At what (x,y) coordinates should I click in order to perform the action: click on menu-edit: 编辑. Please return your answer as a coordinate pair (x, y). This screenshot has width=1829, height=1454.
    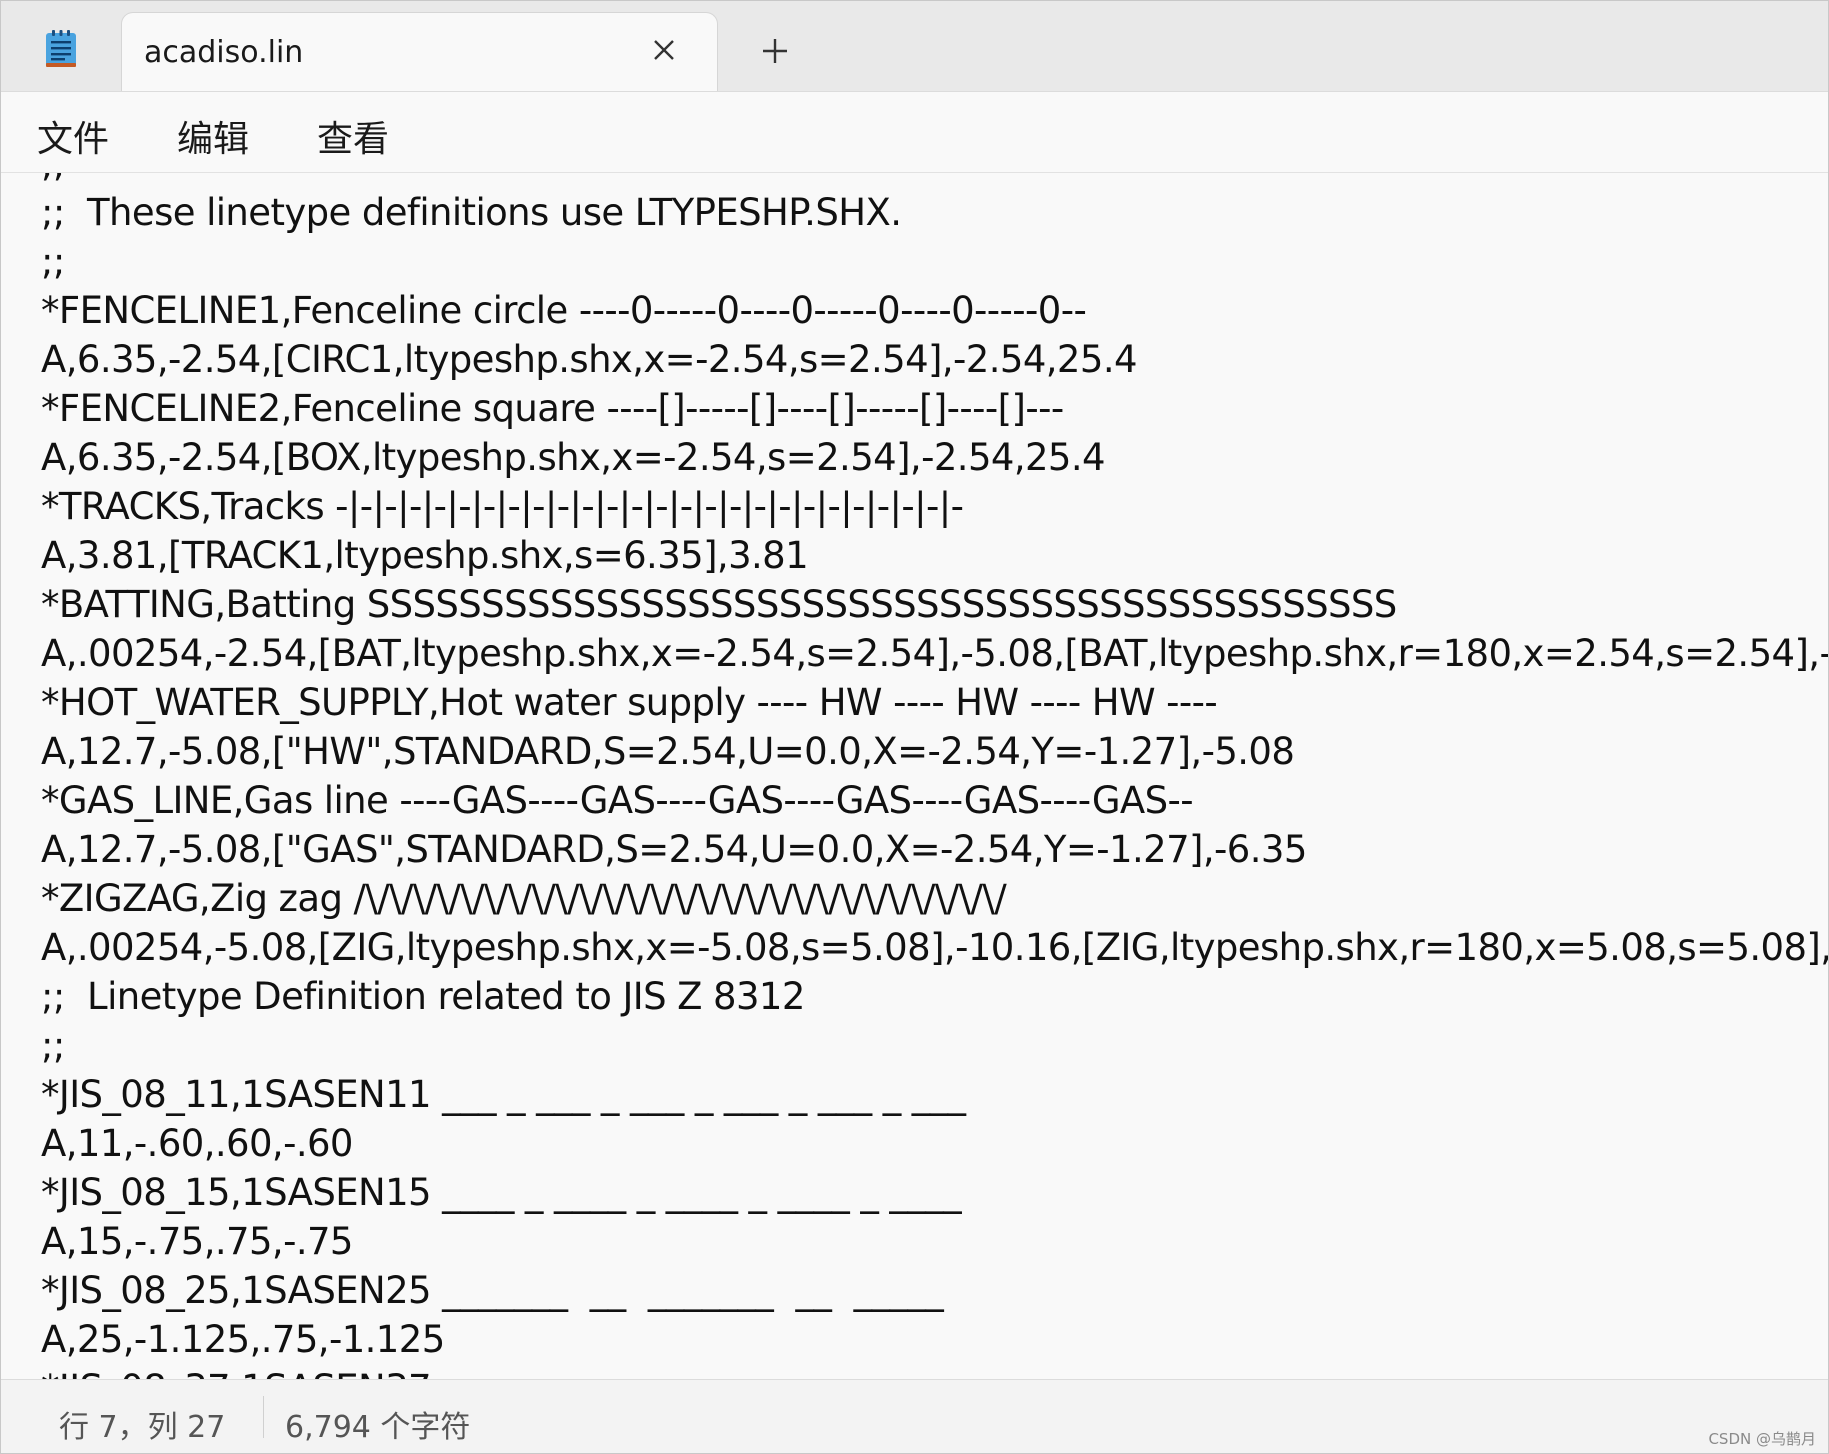
    Looking at the image, I should click on (213, 136).